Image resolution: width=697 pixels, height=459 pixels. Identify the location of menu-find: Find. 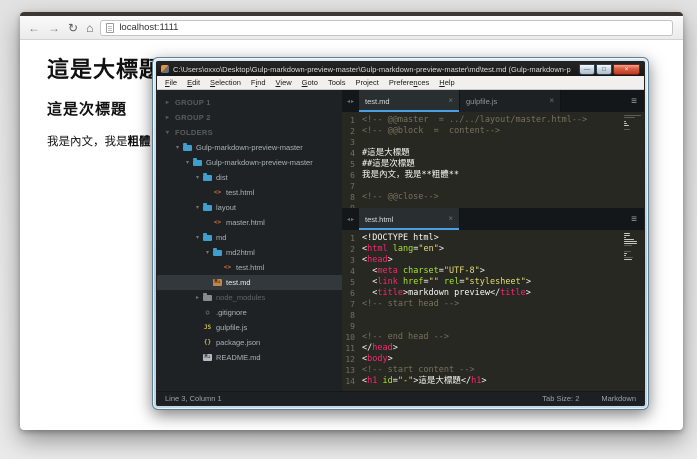
(258, 82).